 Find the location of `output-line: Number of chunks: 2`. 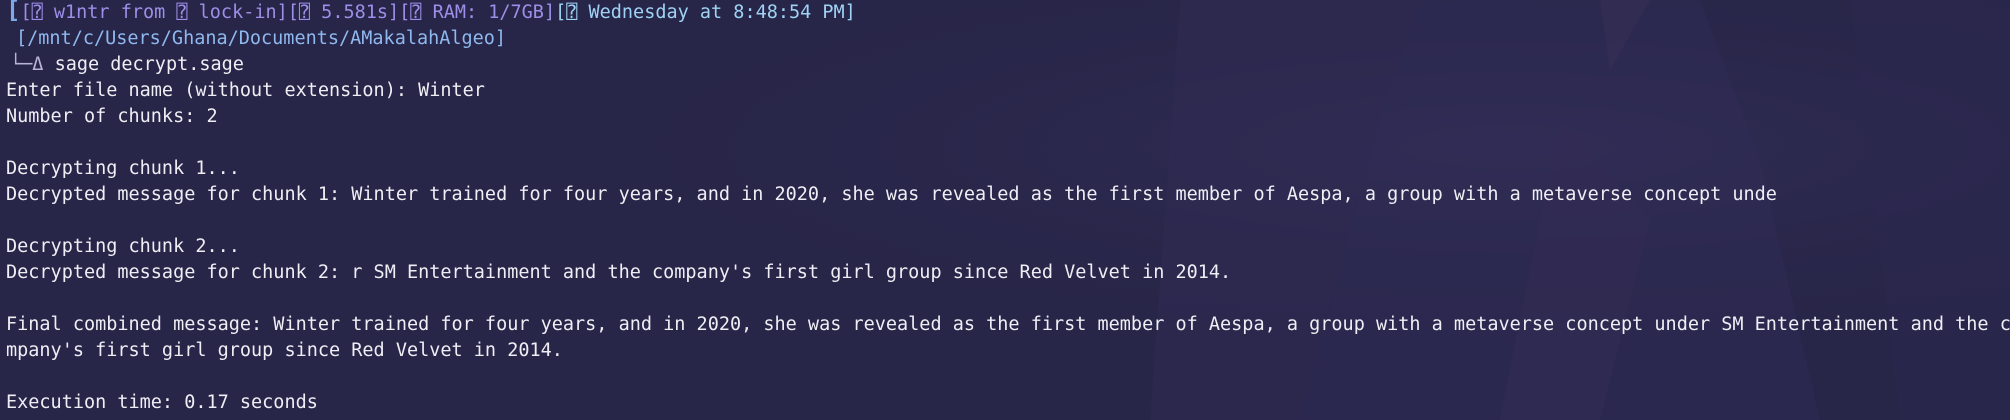

output-line: Number of chunks: 2 is located at coordinates (112, 116).